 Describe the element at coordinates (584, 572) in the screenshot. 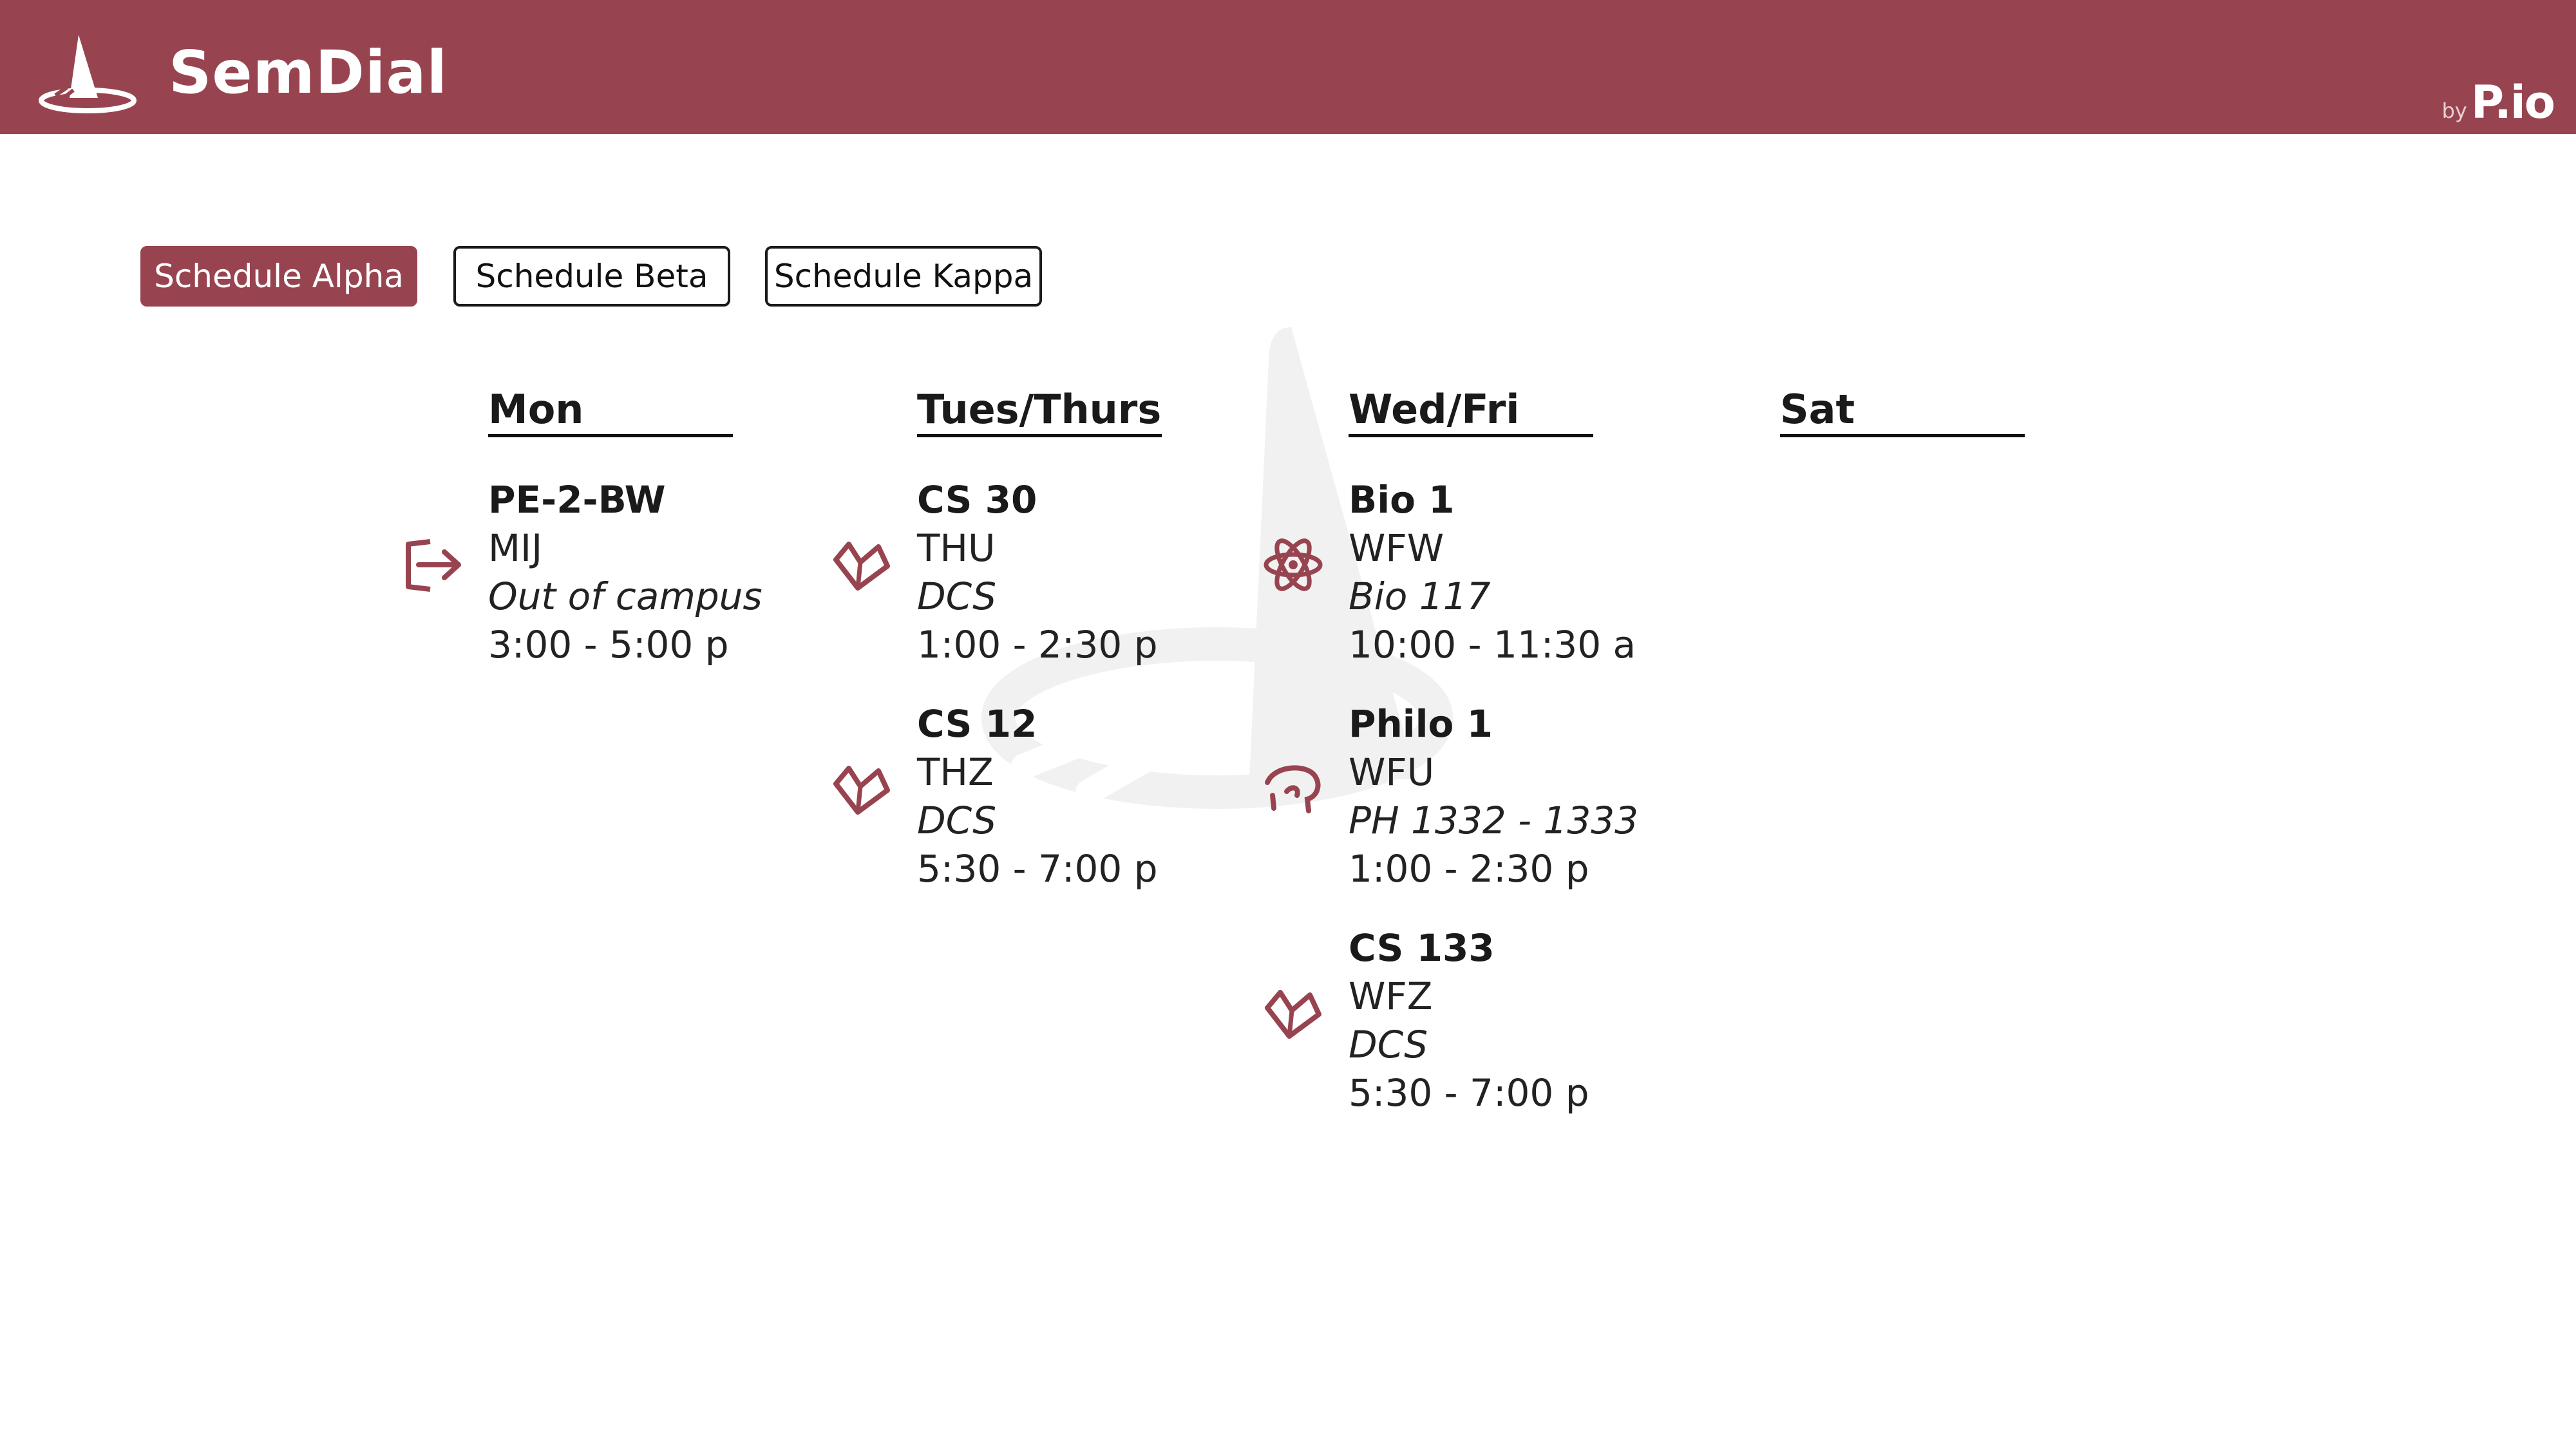

I see `course-card: PE-2-BW MIJ Out of campus 3:00 - 5:00 p` at that location.